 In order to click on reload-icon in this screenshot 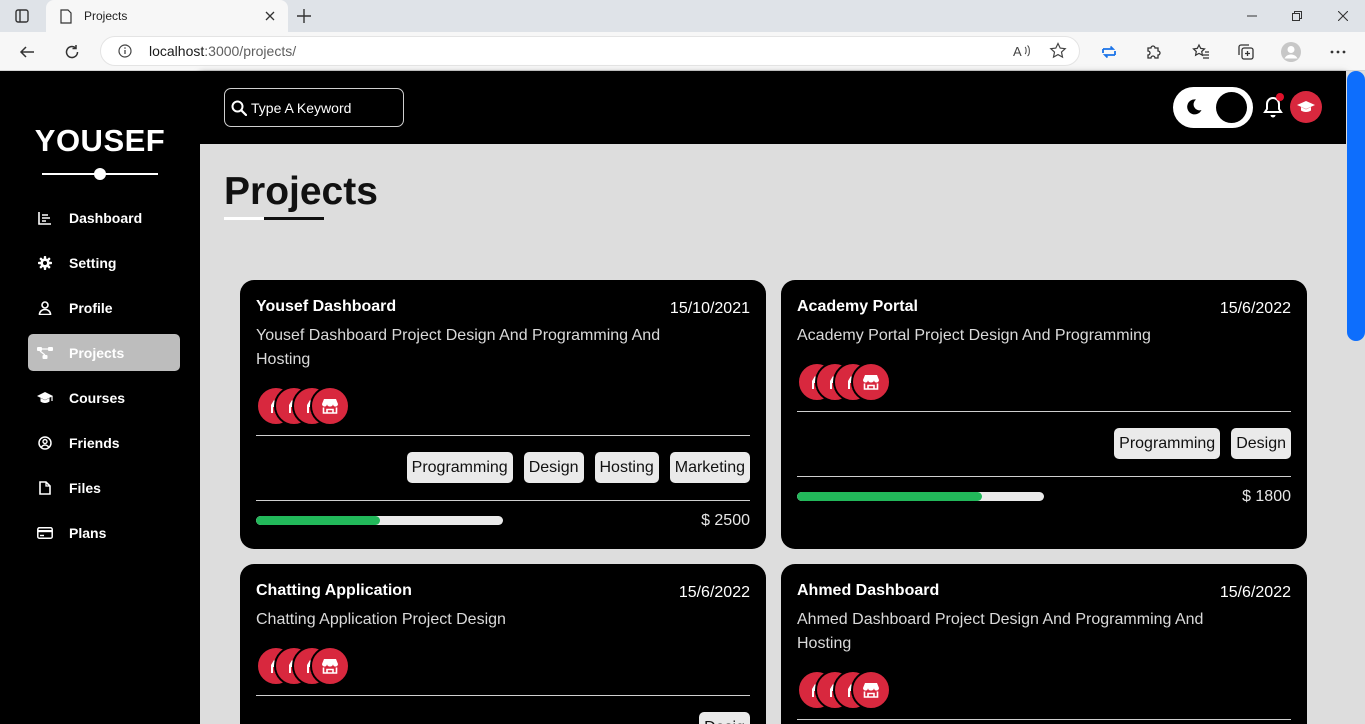, I will do `click(72, 52)`.